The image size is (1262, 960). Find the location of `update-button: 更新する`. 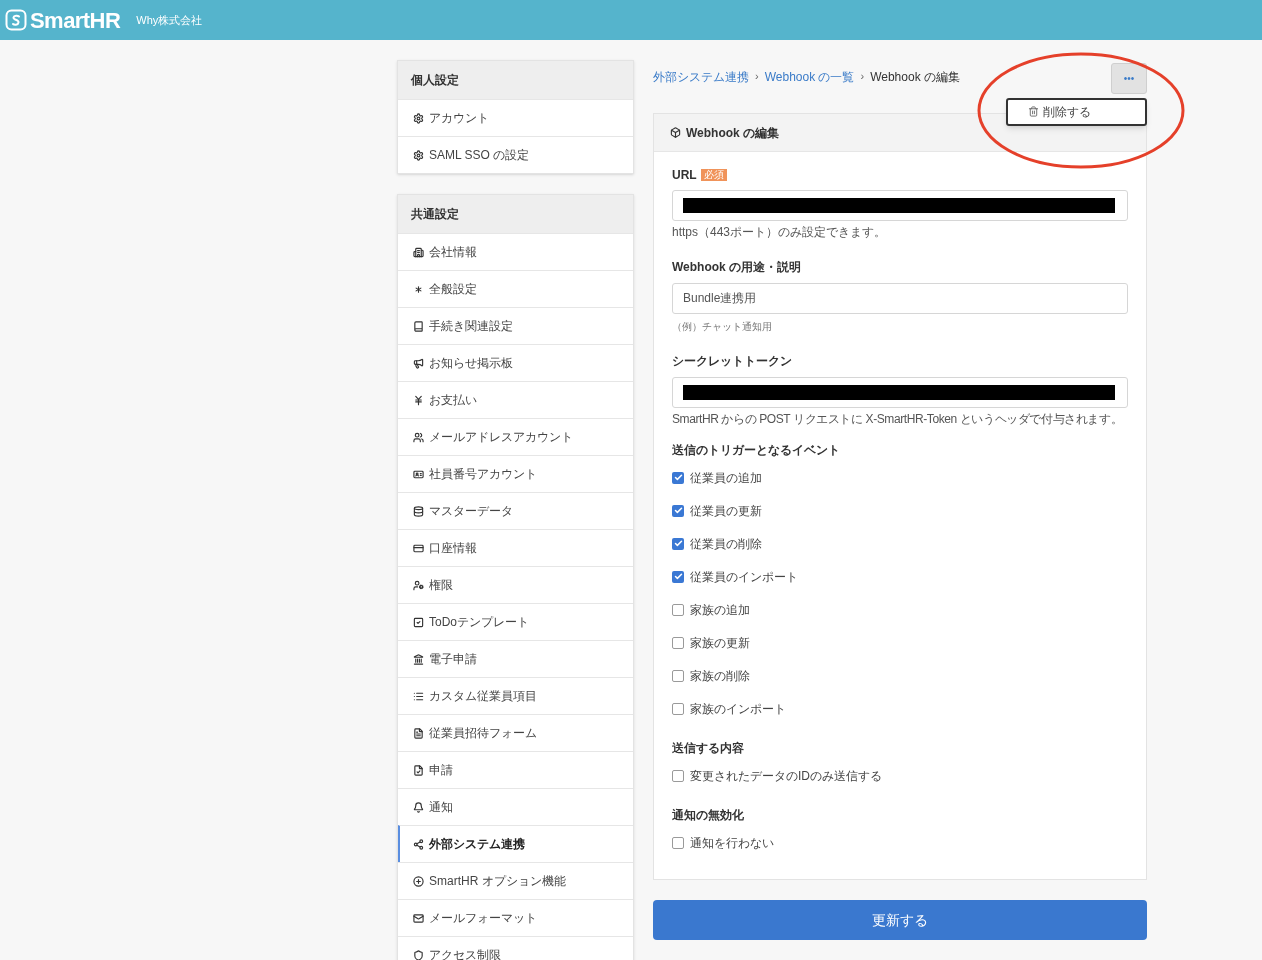

update-button: 更新する is located at coordinates (900, 920).